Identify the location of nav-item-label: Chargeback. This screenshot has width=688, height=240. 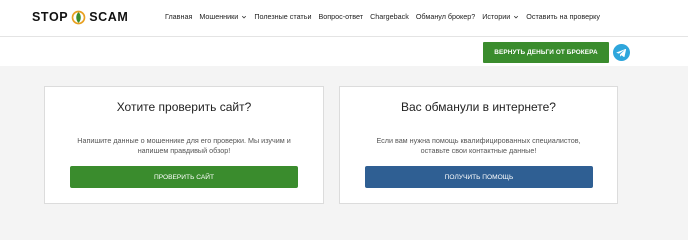
(389, 16).